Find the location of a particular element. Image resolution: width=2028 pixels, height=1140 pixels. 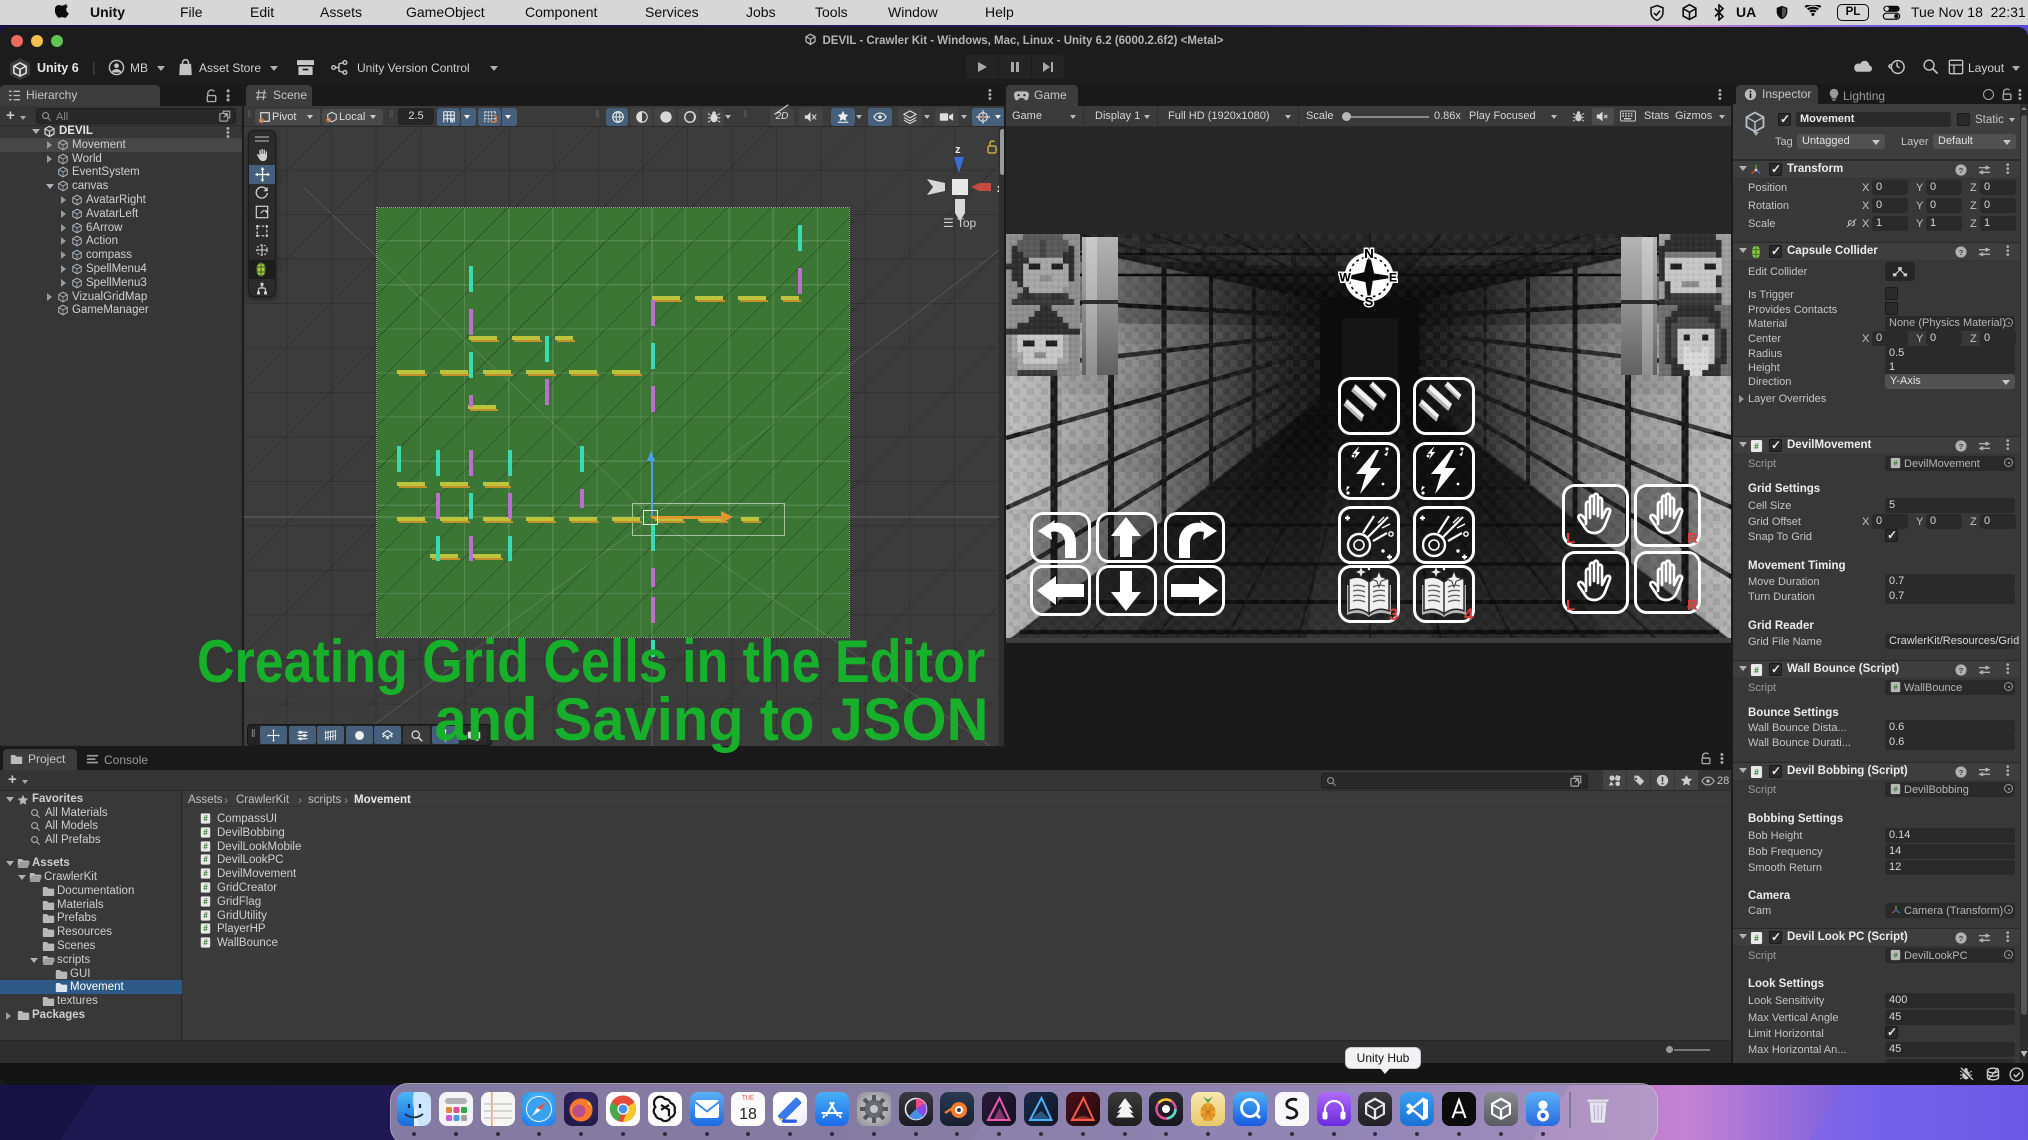

svg-text: TUE is located at coordinates (748, 1099).